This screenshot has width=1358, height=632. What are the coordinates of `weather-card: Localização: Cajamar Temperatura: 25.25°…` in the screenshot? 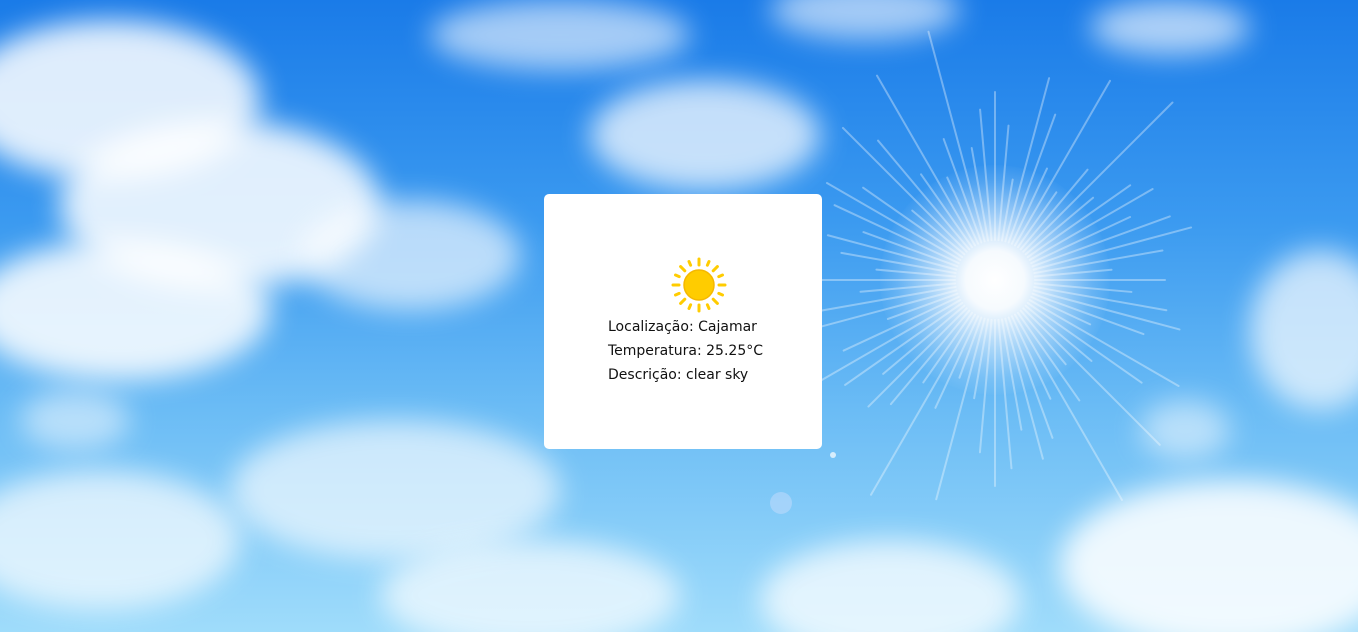 It's located at (683, 321).